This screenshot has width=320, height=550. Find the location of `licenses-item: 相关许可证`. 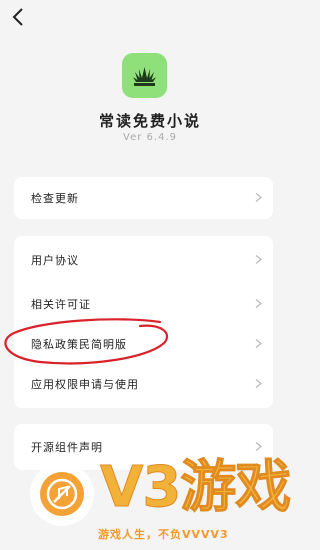

licenses-item: 相关许可证 is located at coordinates (143, 304).